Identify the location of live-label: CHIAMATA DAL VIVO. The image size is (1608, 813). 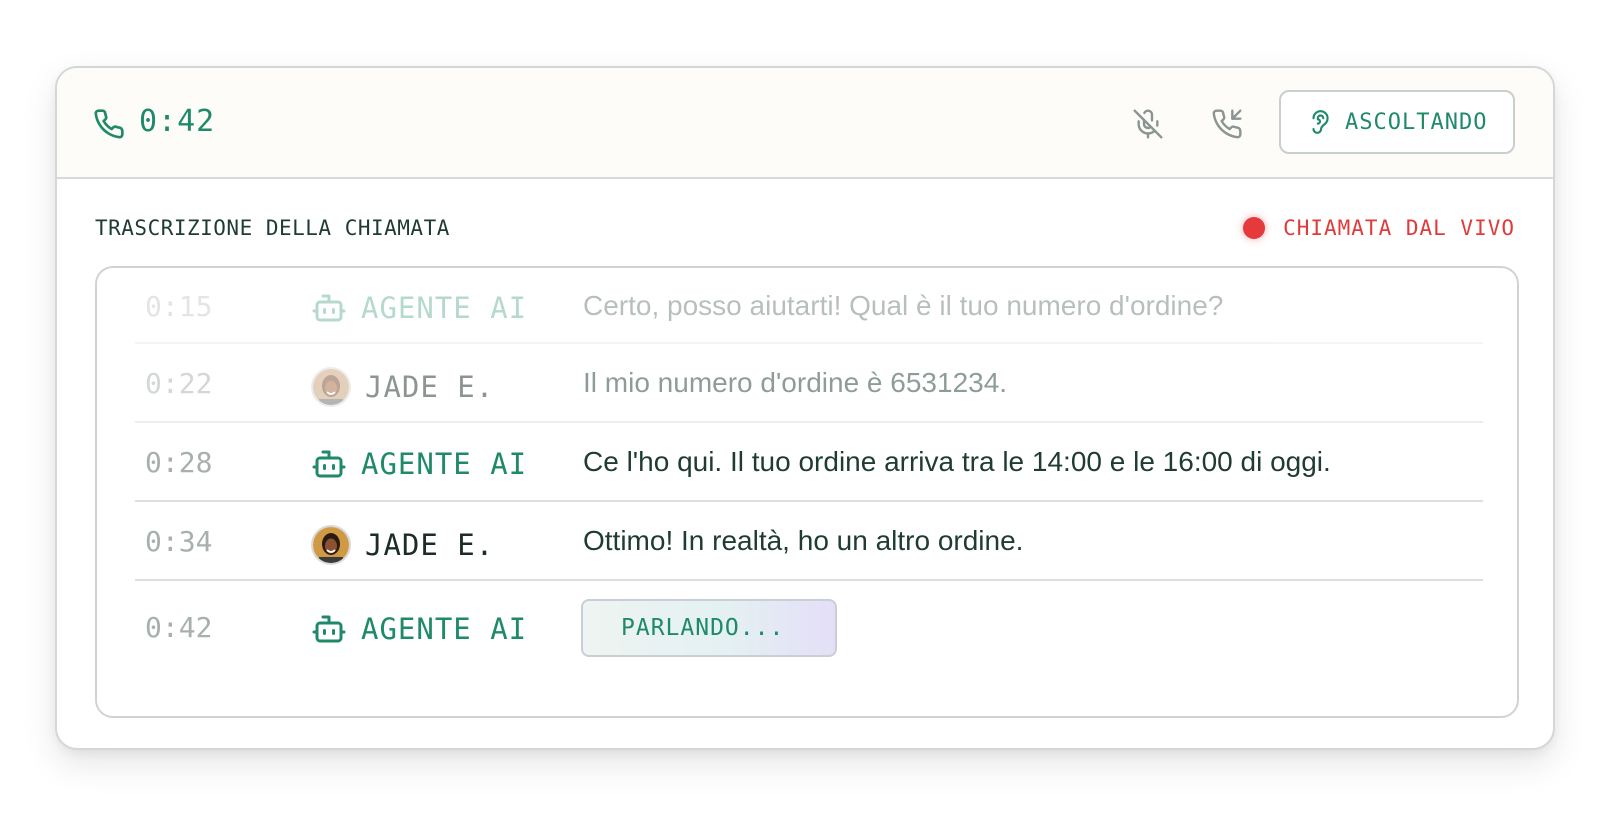
(1399, 228).